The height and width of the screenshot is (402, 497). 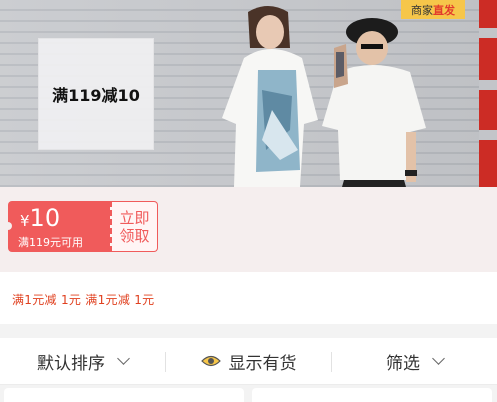 I want to click on promo-text: 满119减10, so click(x=96, y=95).